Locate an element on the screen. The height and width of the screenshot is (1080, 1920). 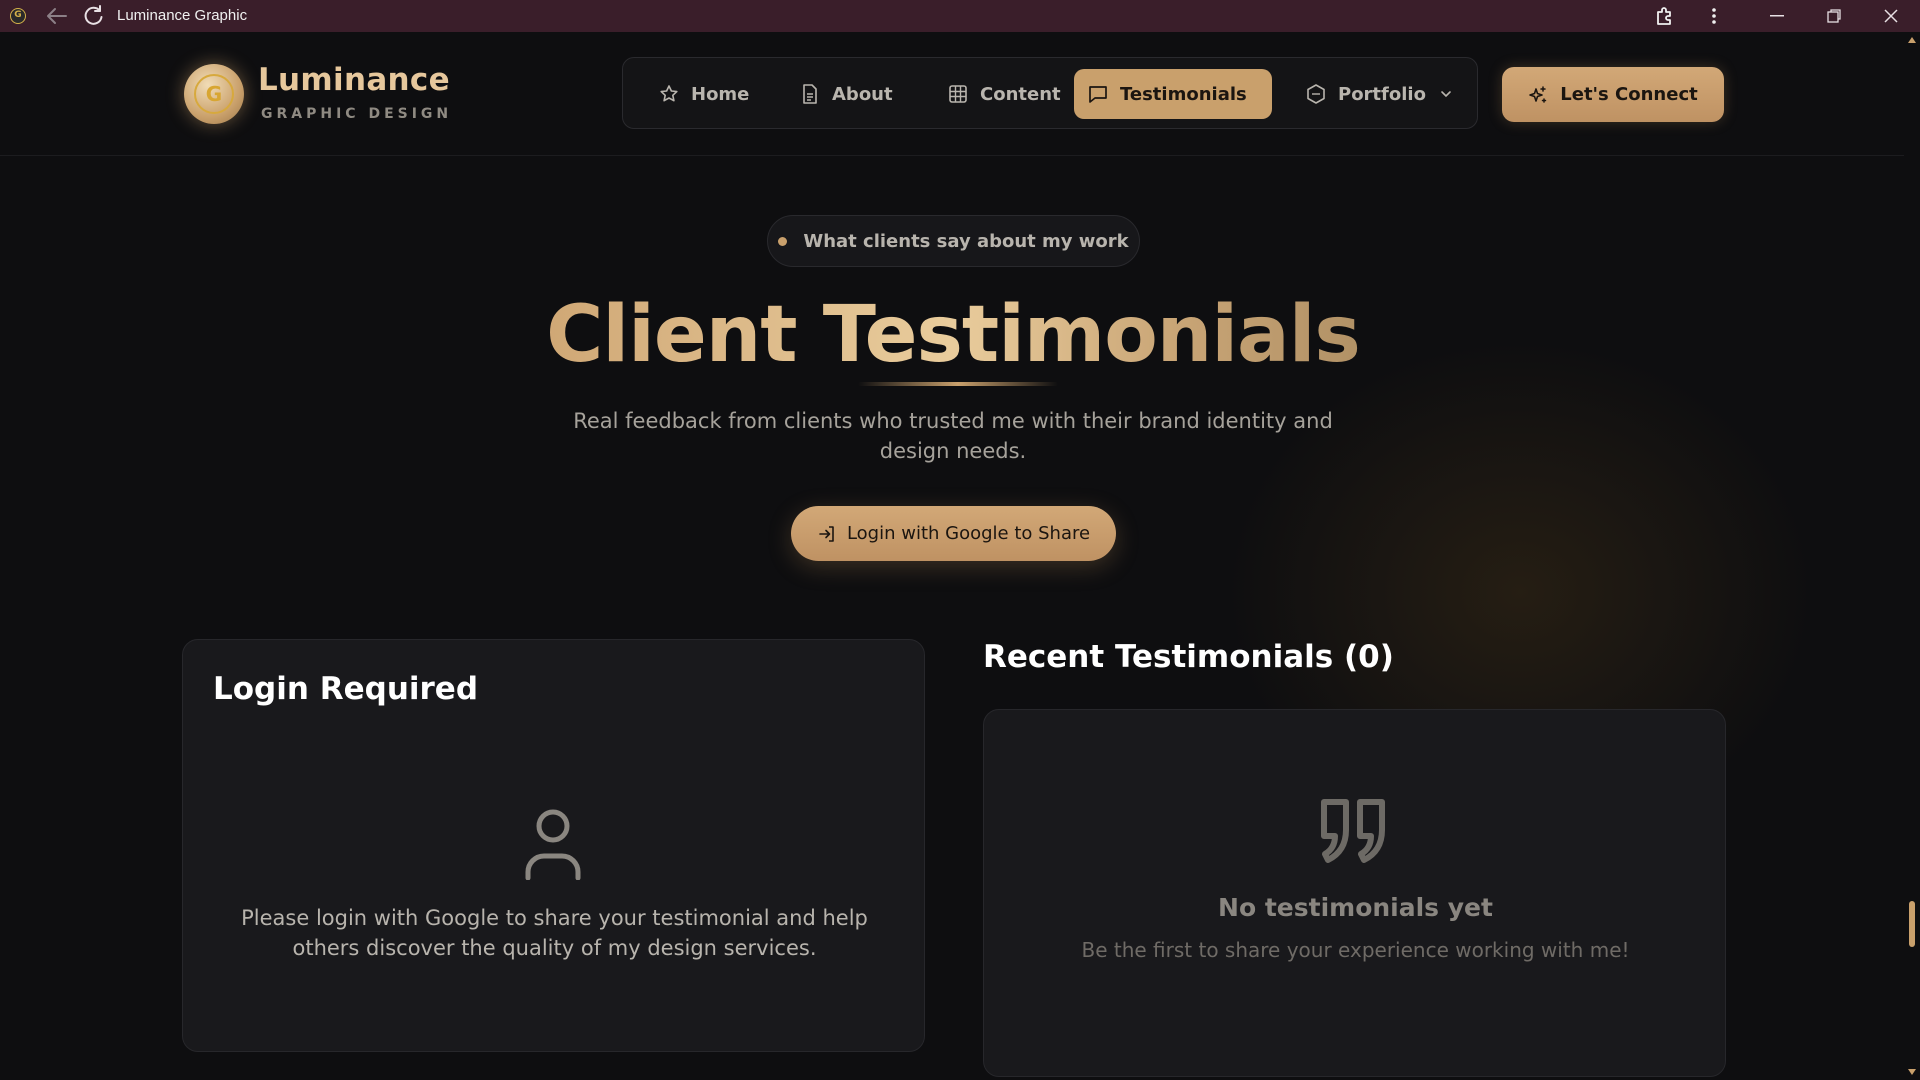
extensions-icon is located at coordinates (1665, 16).